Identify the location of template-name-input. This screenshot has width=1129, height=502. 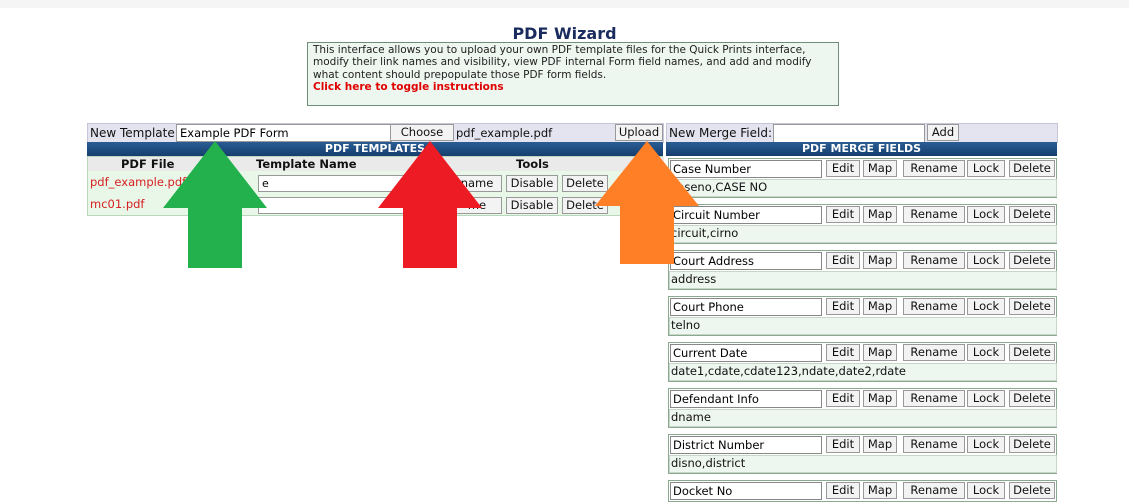
(284, 133).